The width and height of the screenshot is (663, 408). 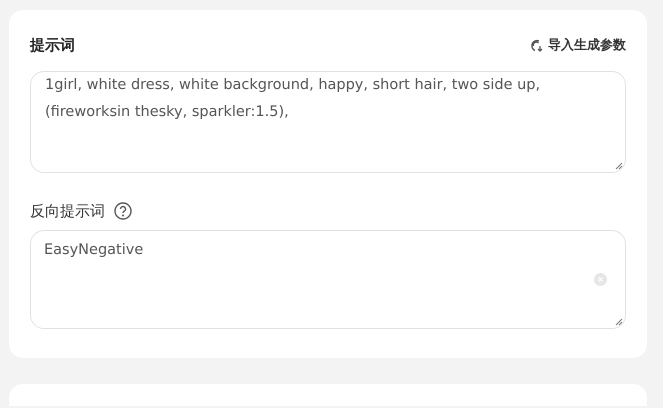 What do you see at coordinates (123, 211) in the screenshot?
I see `help-icon` at bounding box center [123, 211].